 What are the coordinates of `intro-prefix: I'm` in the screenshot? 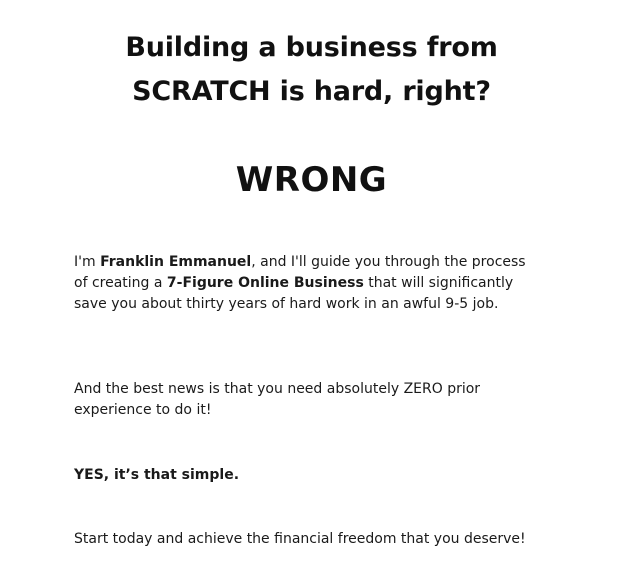 It's located at (87, 262).